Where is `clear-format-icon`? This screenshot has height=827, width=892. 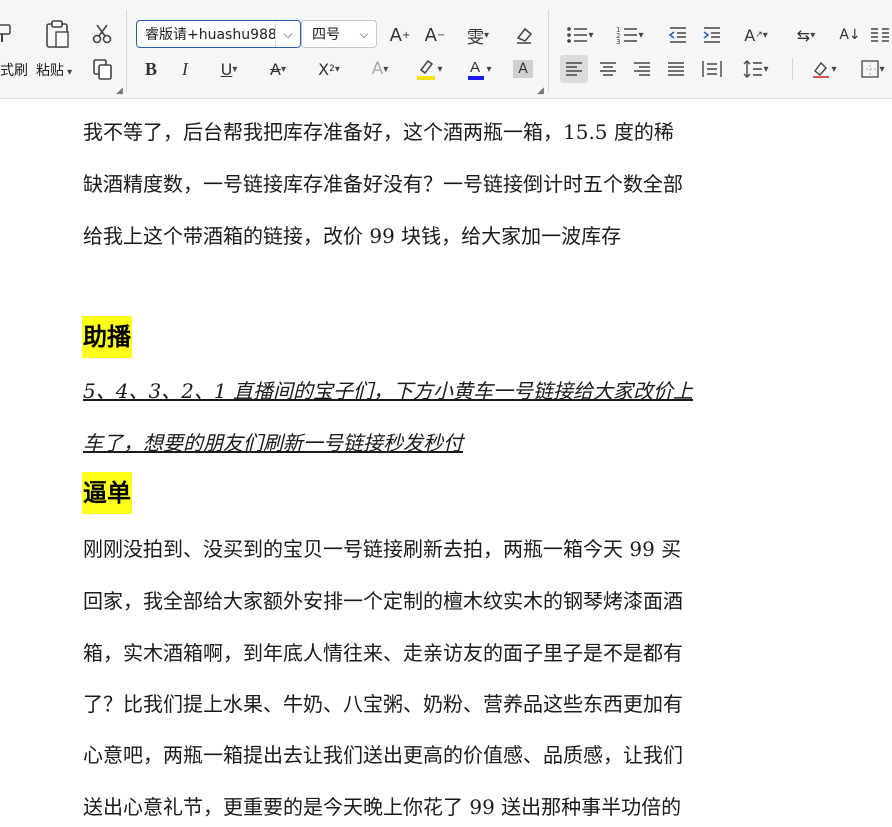
clear-format-icon is located at coordinates (524, 35).